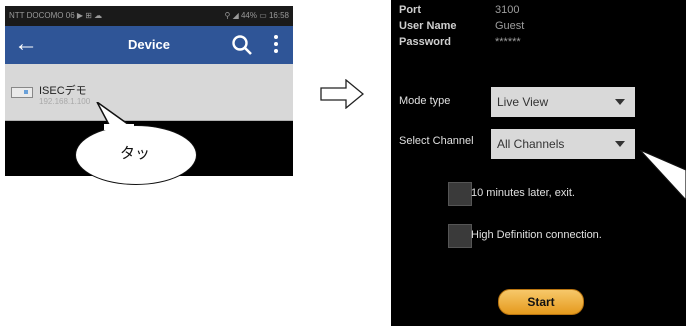  Describe the element at coordinates (342, 94) in the screenshot. I see `right-arrow-icon` at that location.